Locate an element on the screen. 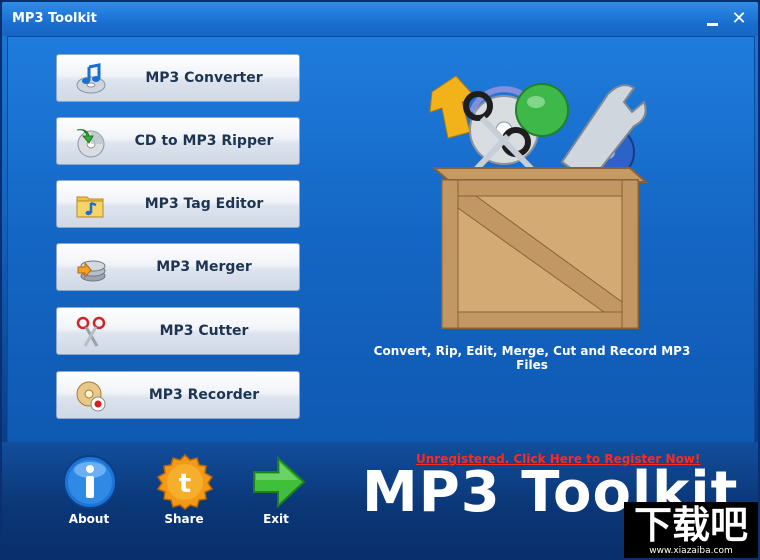 The height and width of the screenshot is (560, 760). share-label: Share is located at coordinates (184, 519).